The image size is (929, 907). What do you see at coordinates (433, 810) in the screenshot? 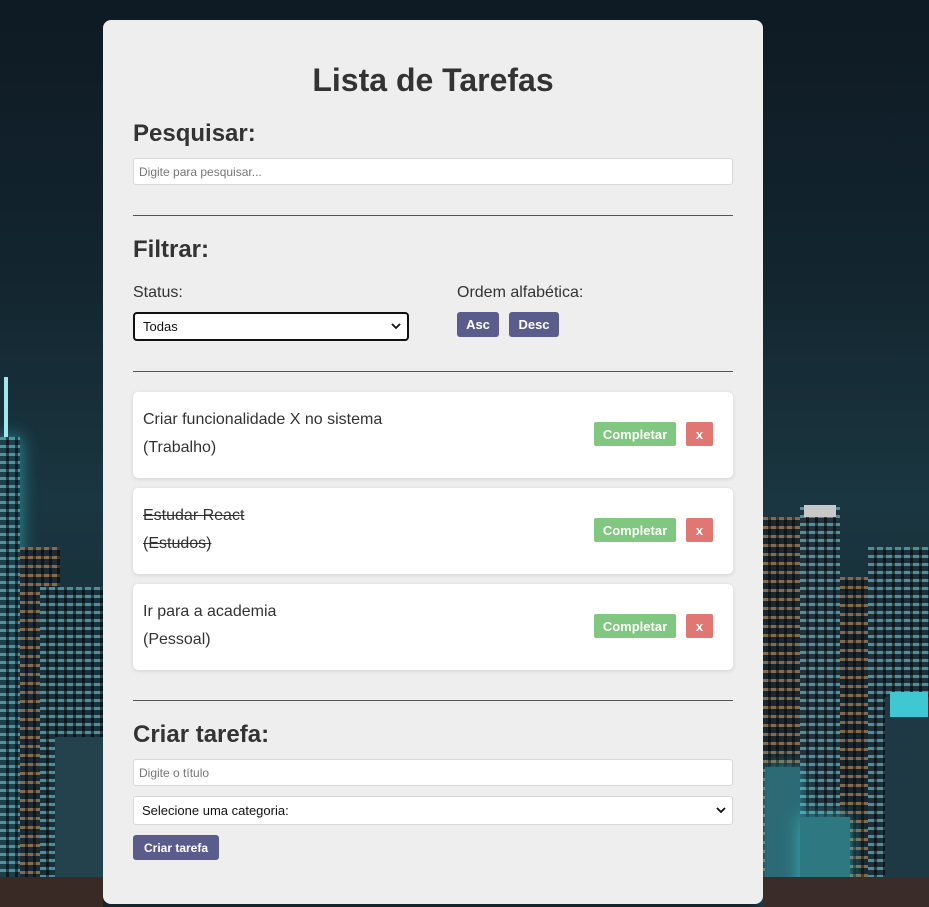
I see `category-select: Selecione uma categoria:` at bounding box center [433, 810].